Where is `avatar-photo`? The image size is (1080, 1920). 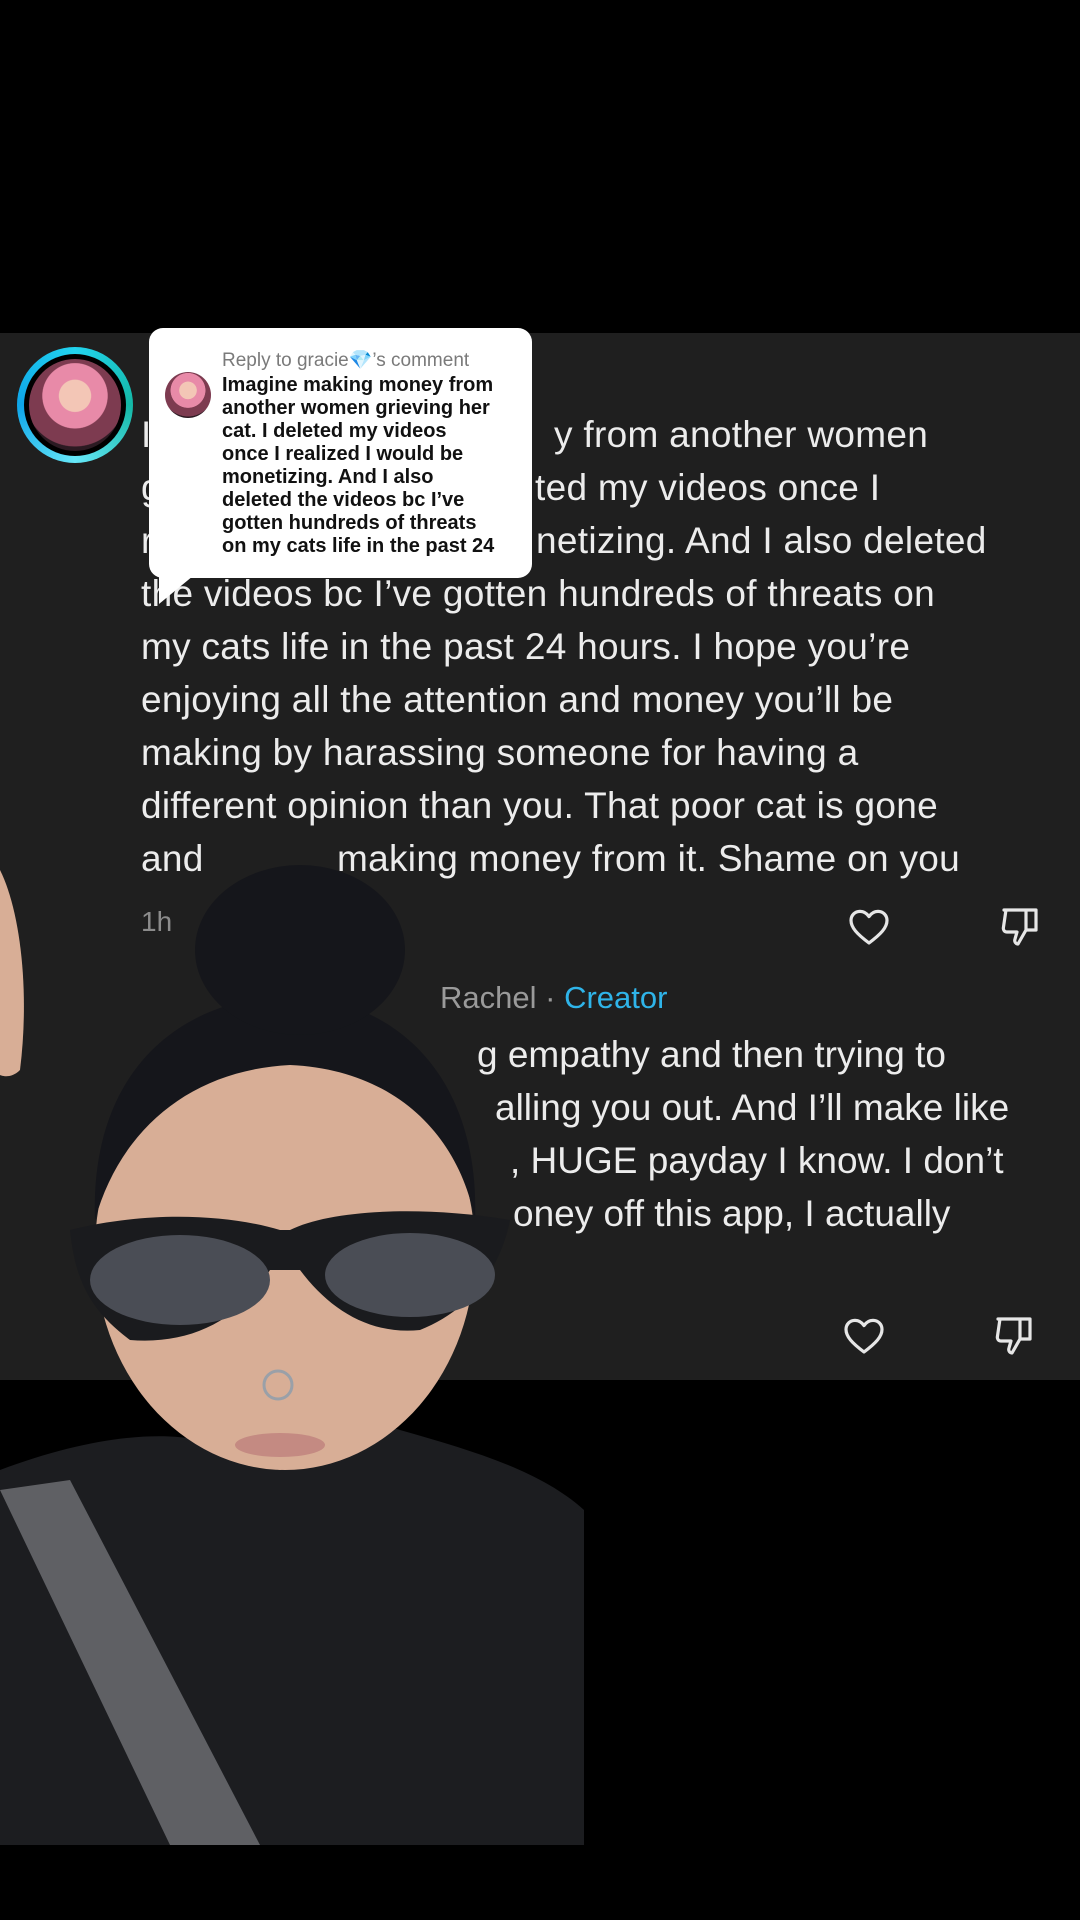 avatar-photo is located at coordinates (75, 405).